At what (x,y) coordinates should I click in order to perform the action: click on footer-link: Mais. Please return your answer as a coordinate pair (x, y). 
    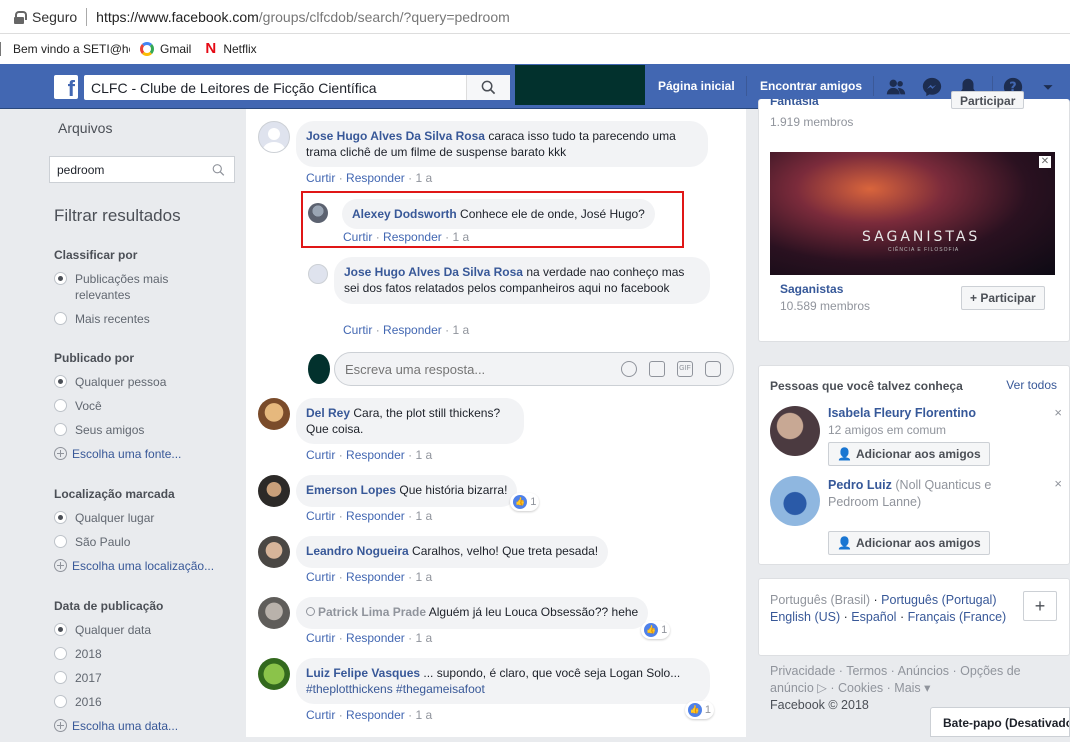
    Looking at the image, I should click on (907, 688).